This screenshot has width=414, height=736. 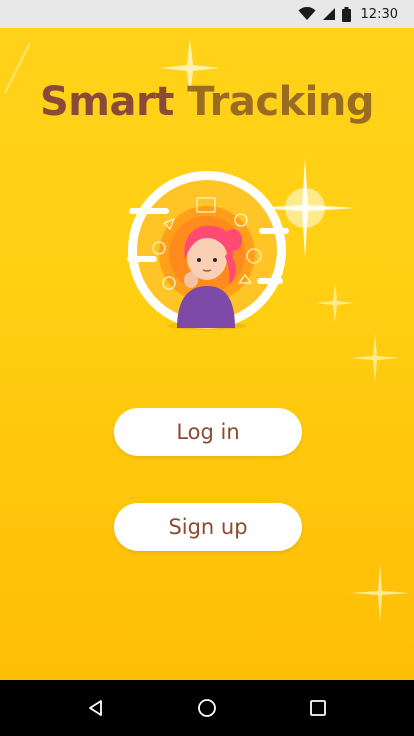 I want to click on recents-icon, so click(x=318, y=708).